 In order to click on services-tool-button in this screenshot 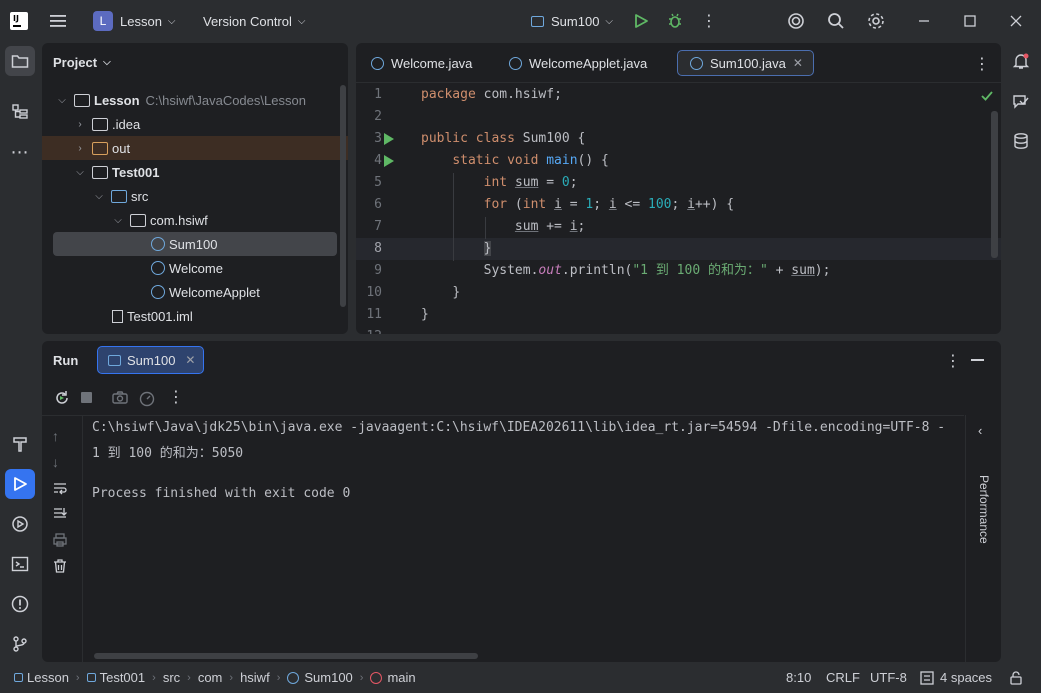, I will do `click(20, 524)`.